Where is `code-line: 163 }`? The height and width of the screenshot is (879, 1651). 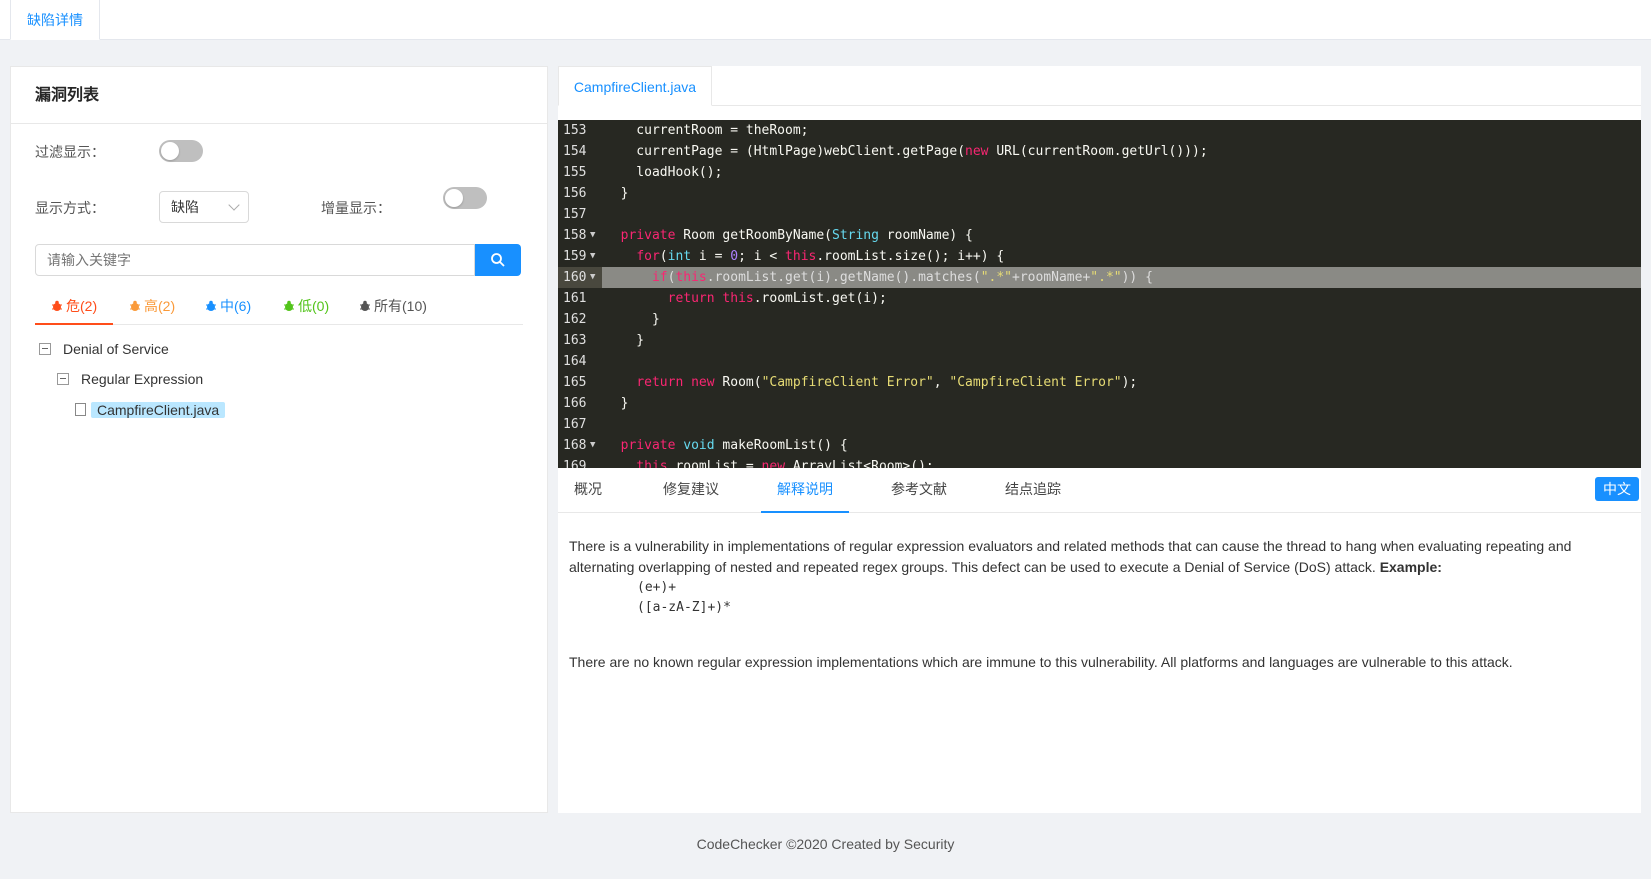
code-line: 163 } is located at coordinates (604, 340).